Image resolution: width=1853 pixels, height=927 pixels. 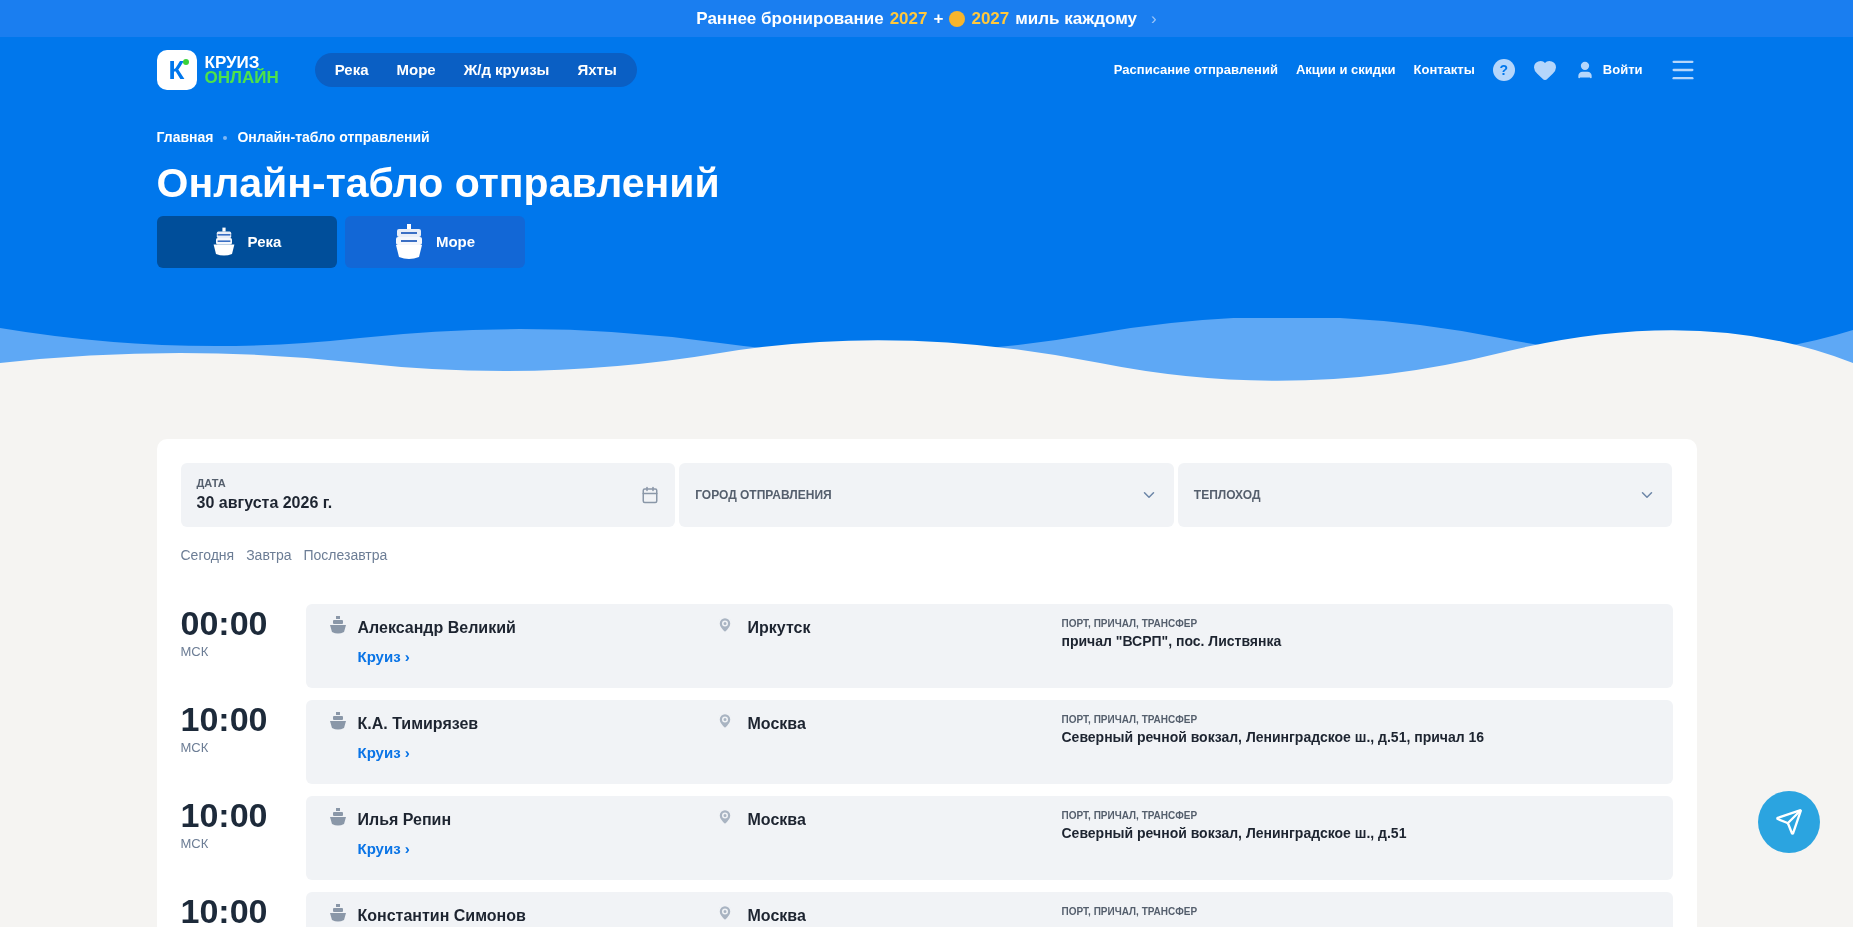 I want to click on city-name: Иркутск, so click(x=779, y=628).